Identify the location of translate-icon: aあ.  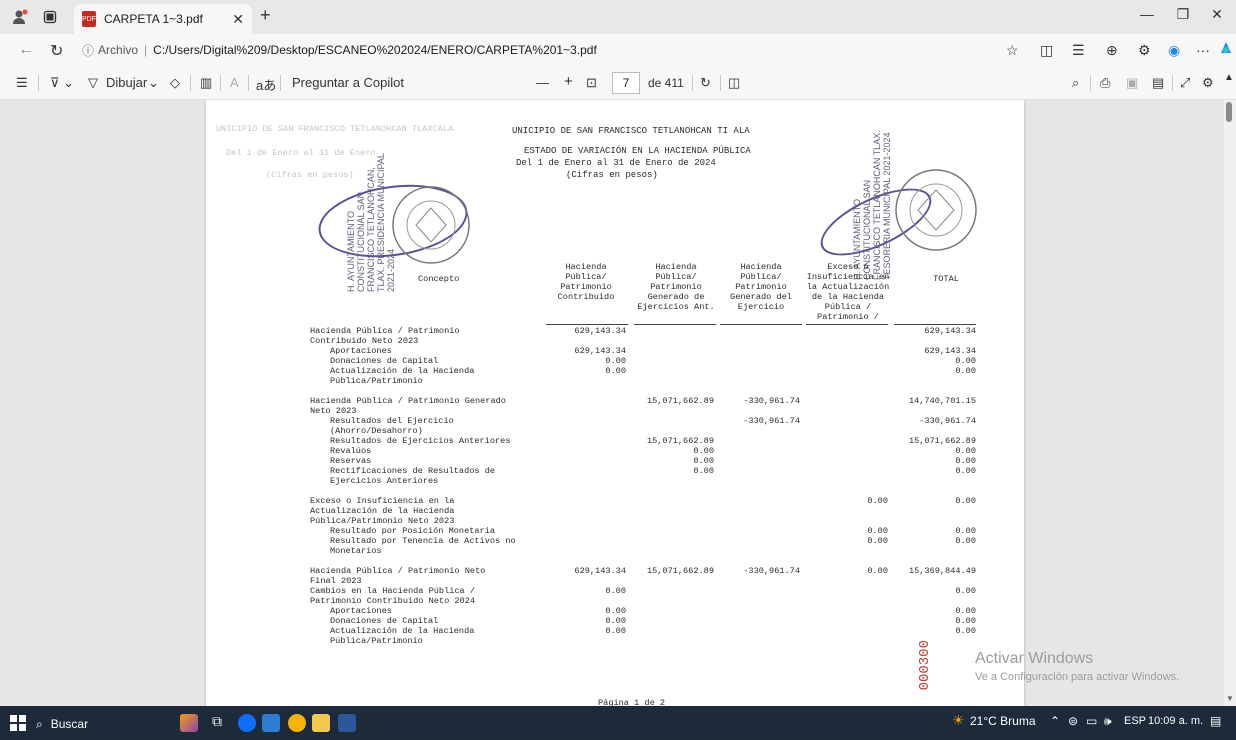
(266, 84).